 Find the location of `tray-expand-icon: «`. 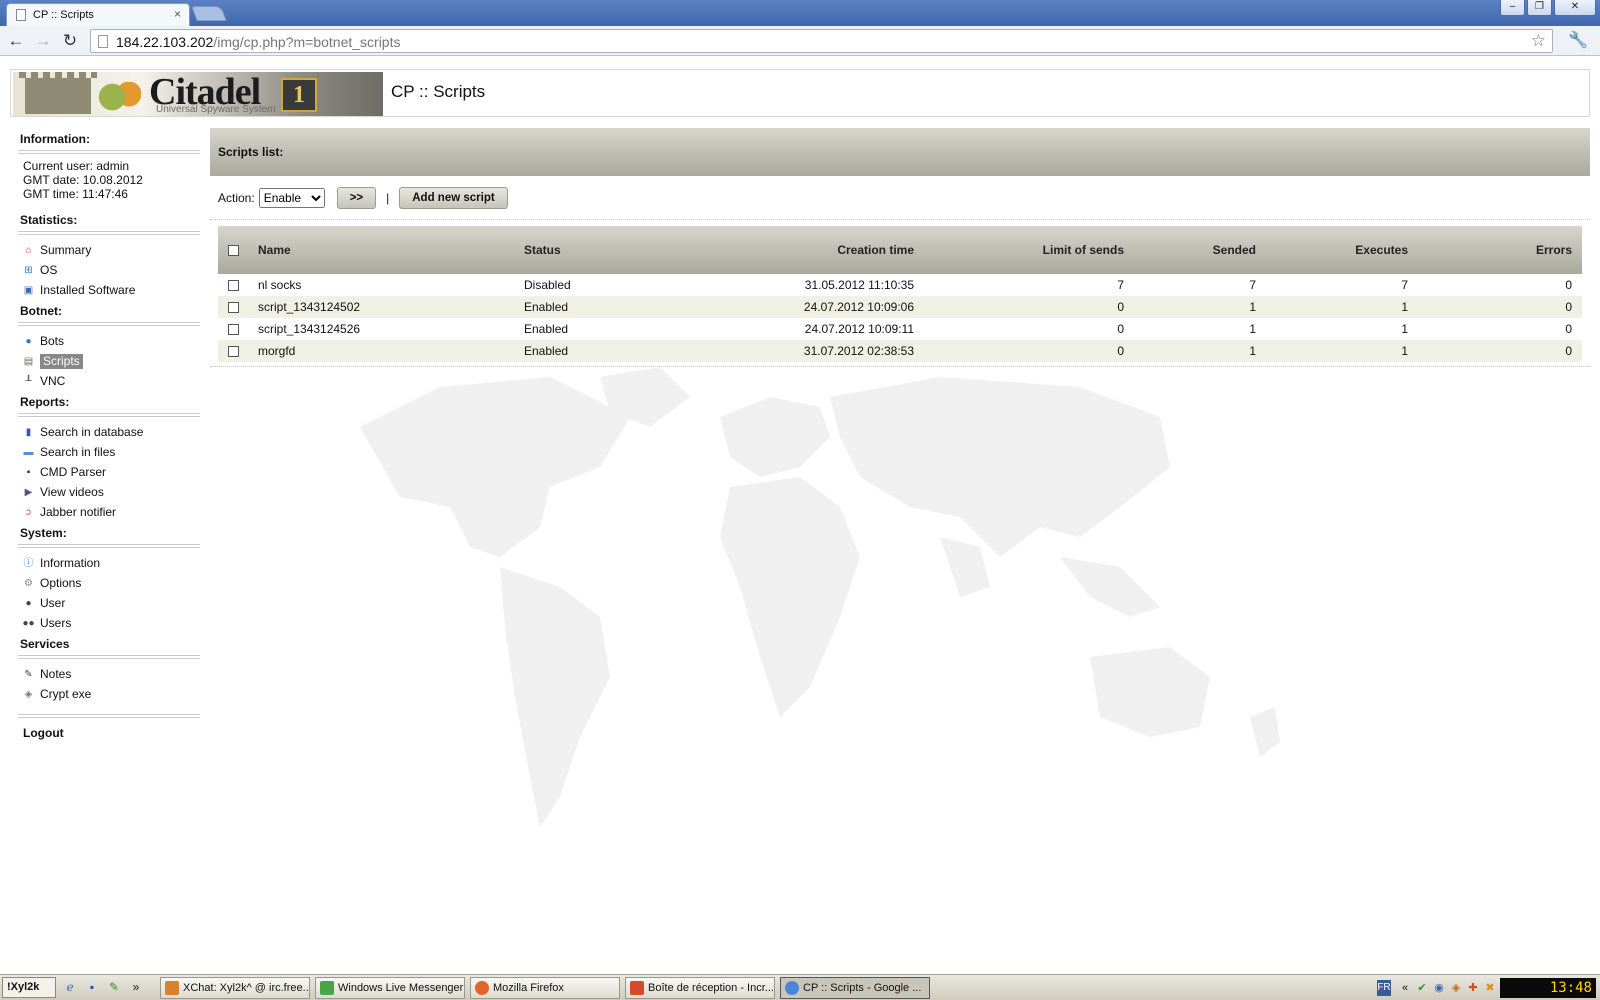

tray-expand-icon: « is located at coordinates (1405, 988).